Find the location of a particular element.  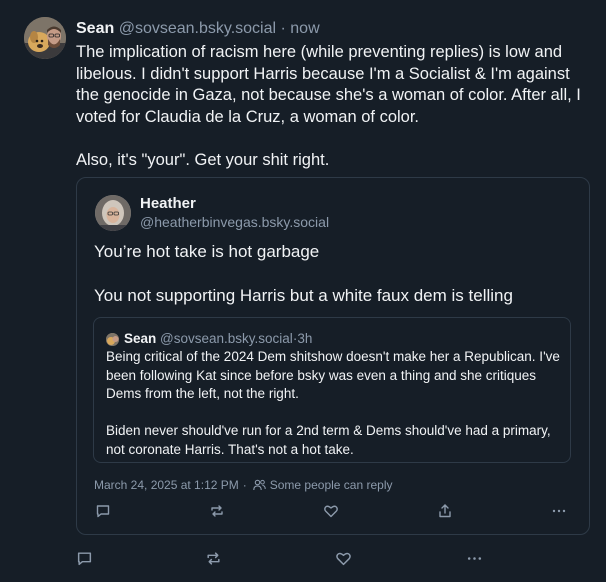

quote-avatar is located at coordinates (113, 213).